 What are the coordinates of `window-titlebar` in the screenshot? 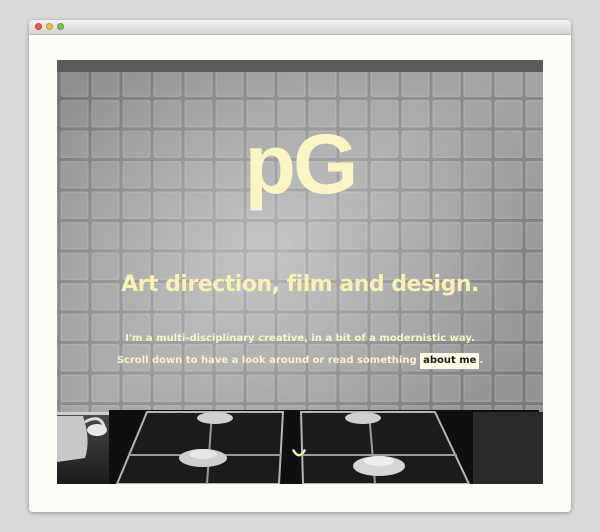 It's located at (300, 27).